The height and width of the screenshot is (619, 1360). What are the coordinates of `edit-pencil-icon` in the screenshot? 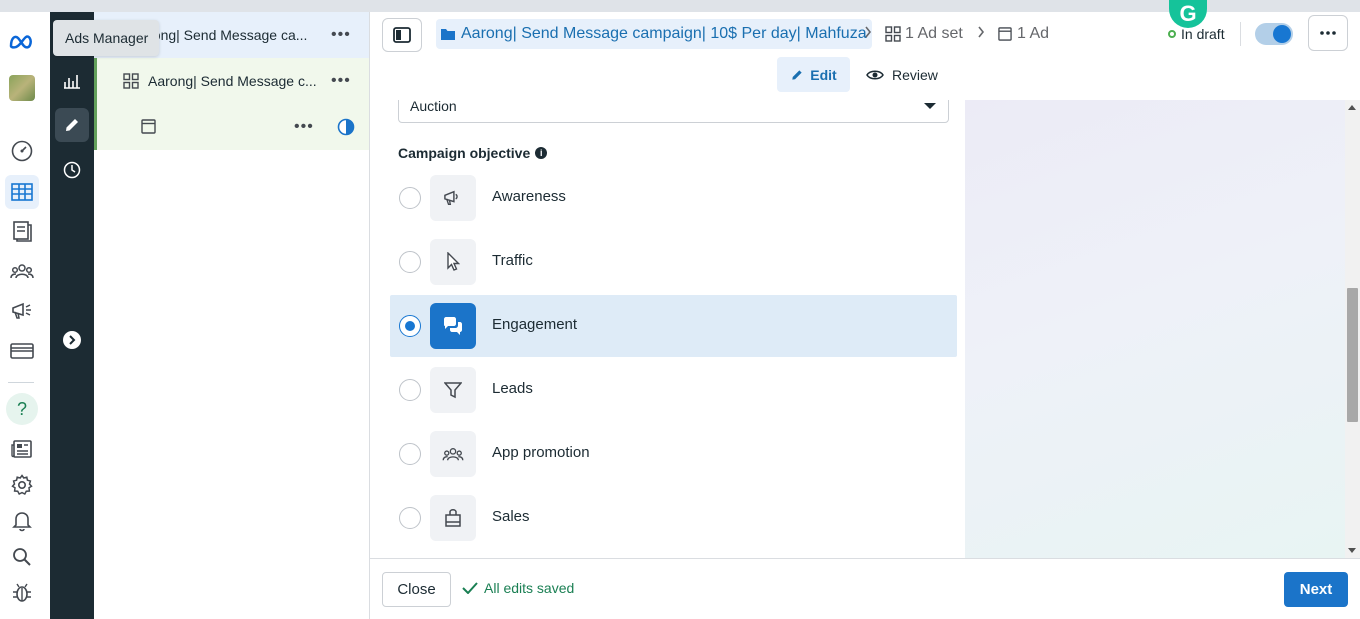 It's located at (72, 125).